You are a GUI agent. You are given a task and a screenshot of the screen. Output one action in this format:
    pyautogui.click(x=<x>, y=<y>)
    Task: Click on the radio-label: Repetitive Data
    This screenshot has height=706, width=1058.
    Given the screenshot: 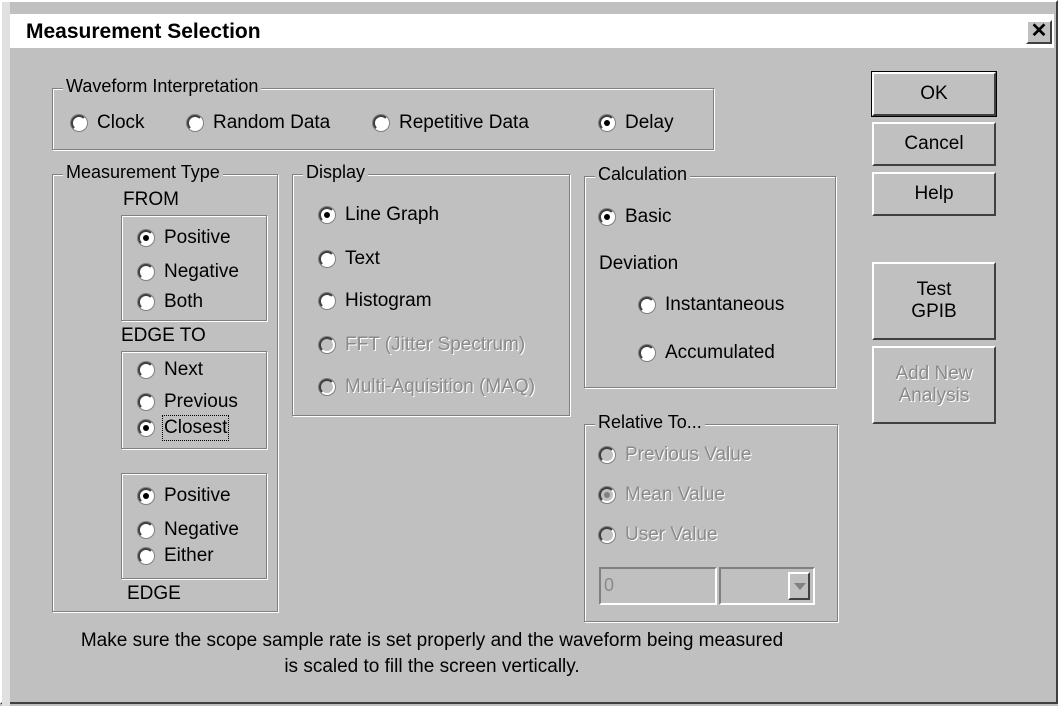 What is the action you would take?
    pyautogui.click(x=464, y=122)
    